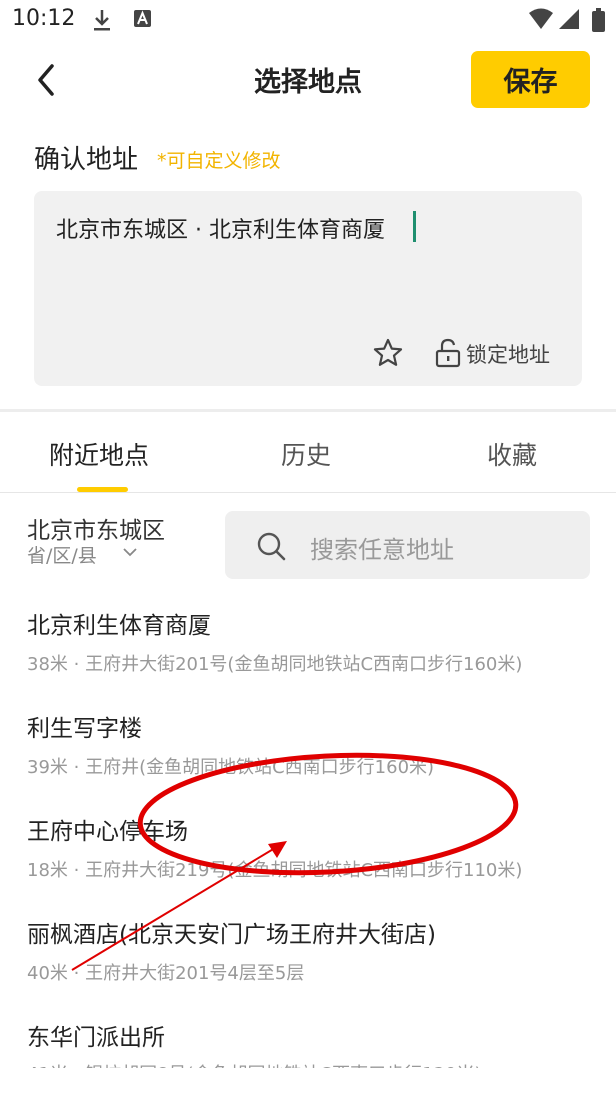 This screenshot has height=1095, width=616. I want to click on lock-address-button: 锁定地址, so click(508, 354).